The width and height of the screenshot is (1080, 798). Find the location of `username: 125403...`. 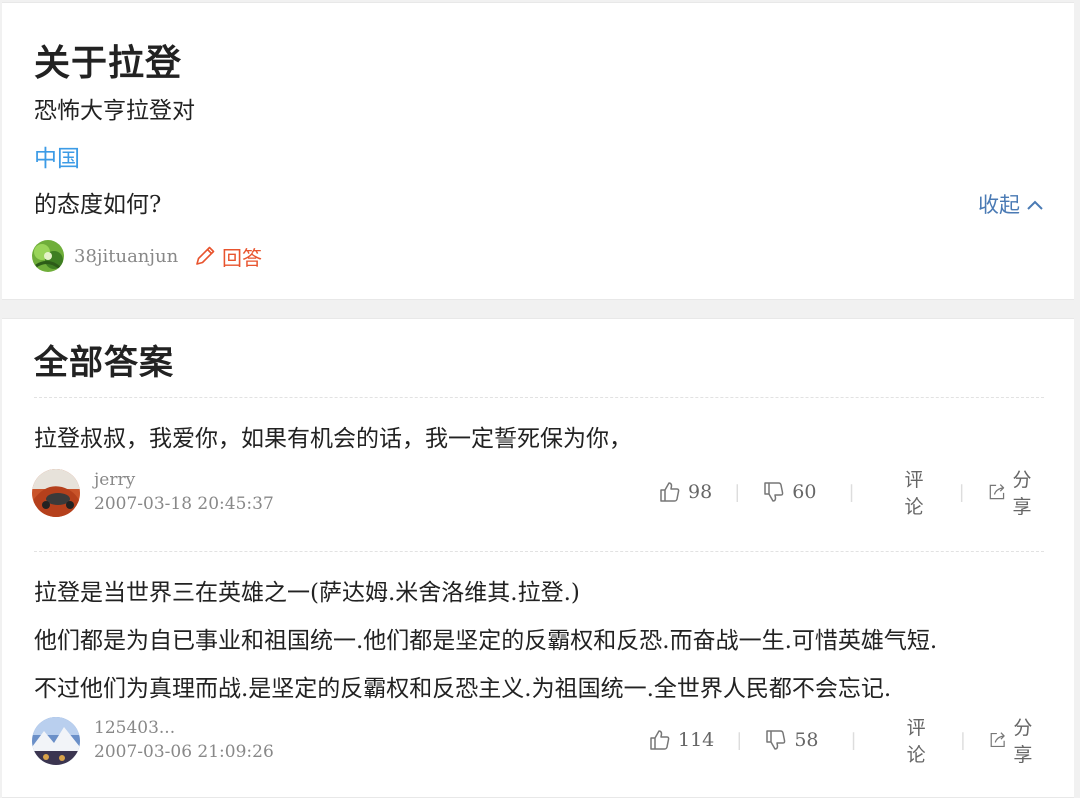

username: 125403... is located at coordinates (134, 728).